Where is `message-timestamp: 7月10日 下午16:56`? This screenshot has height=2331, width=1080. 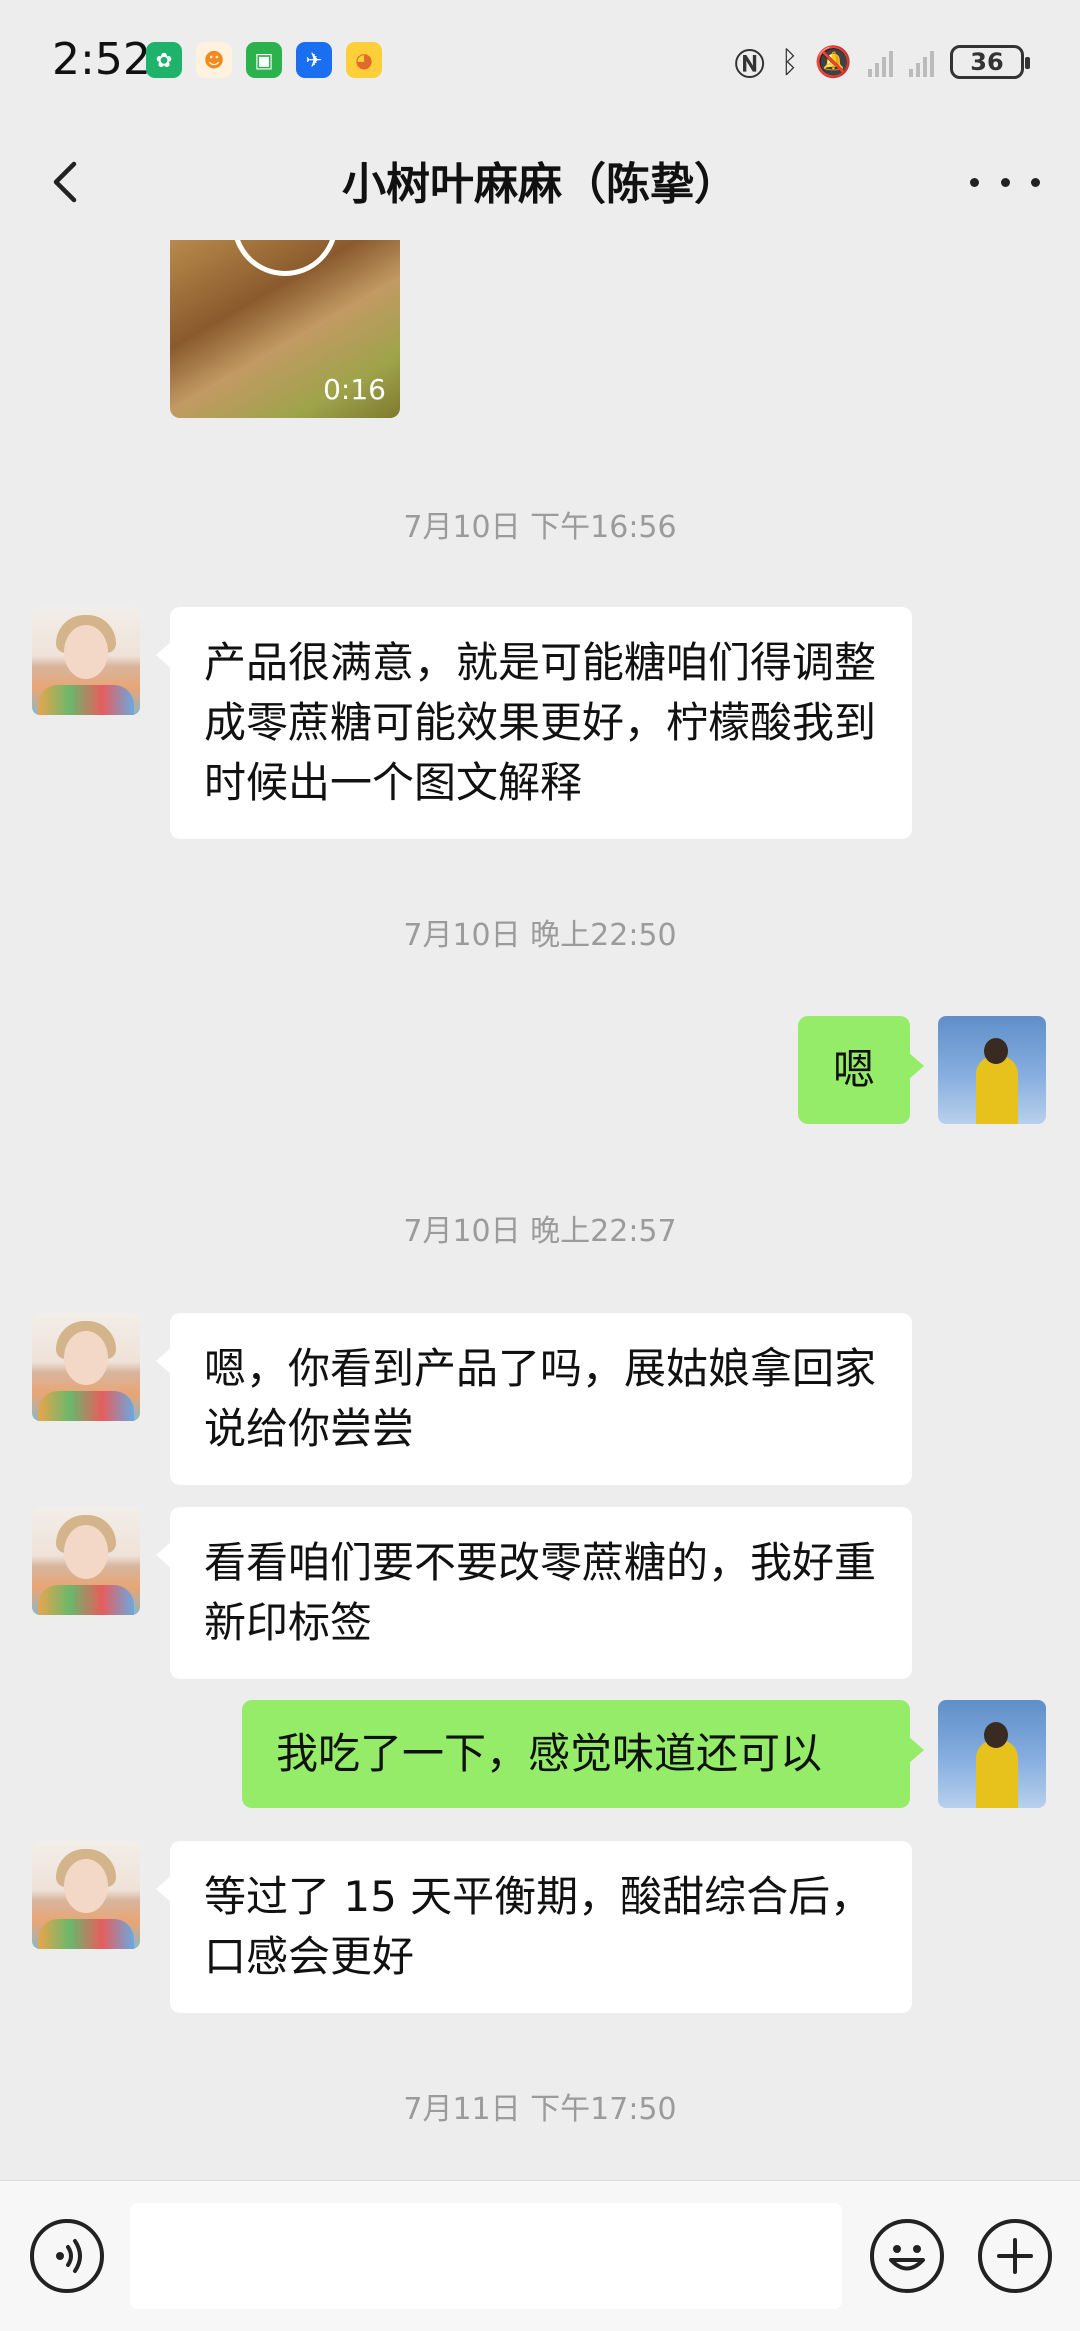 message-timestamp: 7月10日 下午16:56 is located at coordinates (540, 527).